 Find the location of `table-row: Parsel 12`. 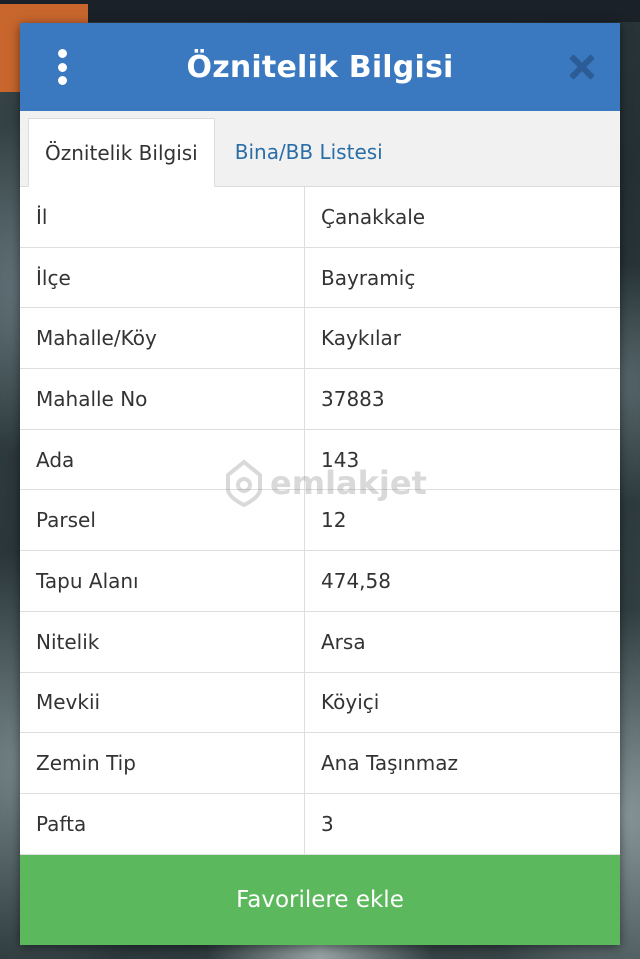

table-row: Parsel 12 is located at coordinates (320, 521).